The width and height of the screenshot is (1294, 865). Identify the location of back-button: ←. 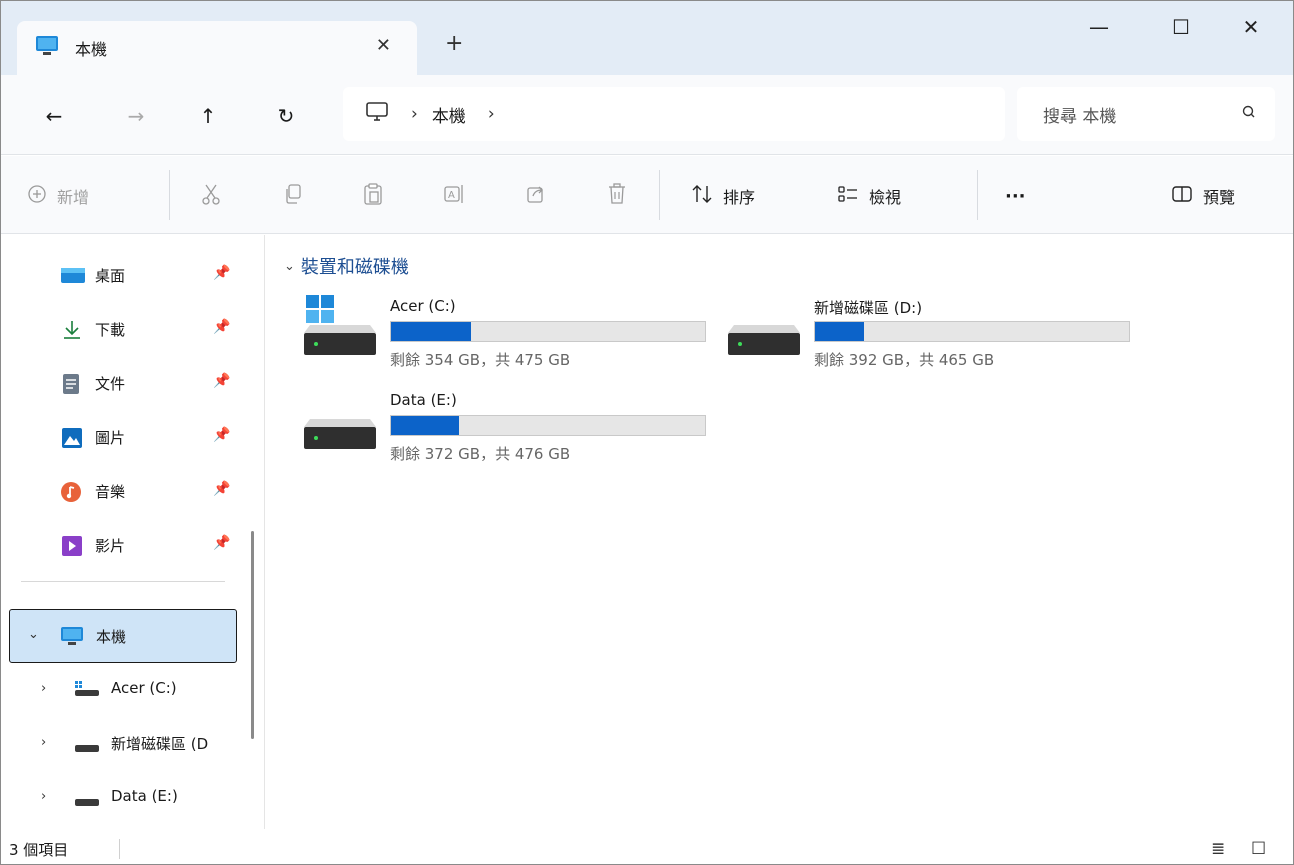
(54, 116).